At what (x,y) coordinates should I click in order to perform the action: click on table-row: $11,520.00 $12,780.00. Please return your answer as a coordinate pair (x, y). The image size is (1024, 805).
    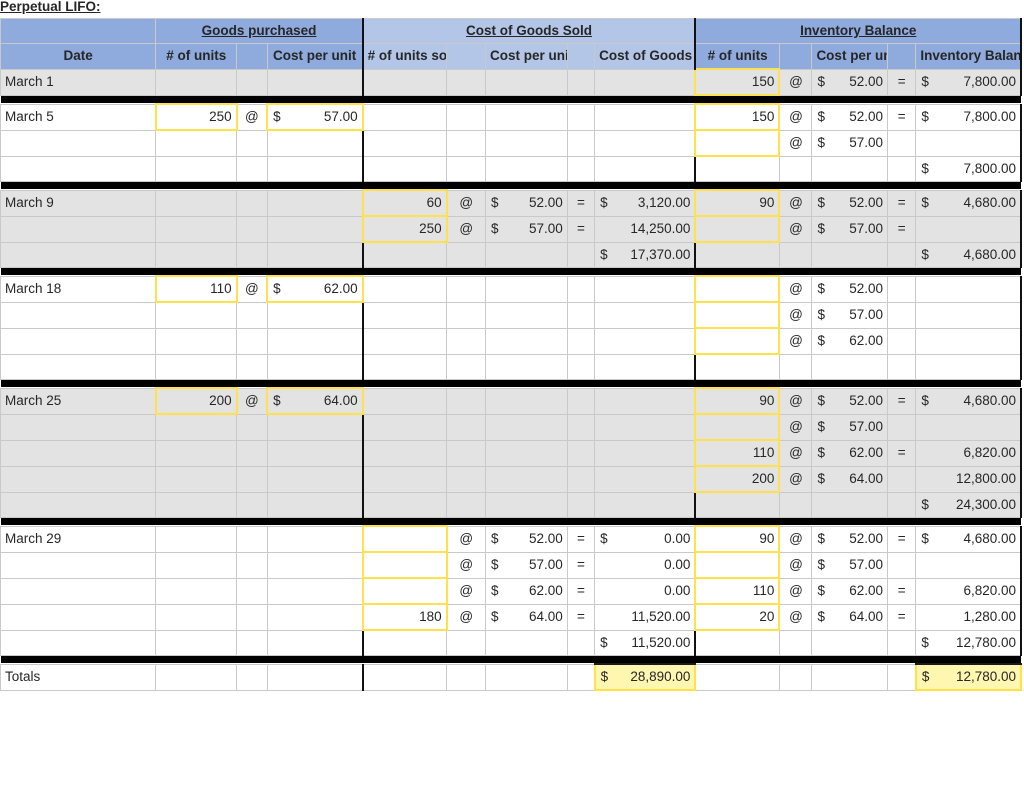
    Looking at the image, I should click on (511, 642).